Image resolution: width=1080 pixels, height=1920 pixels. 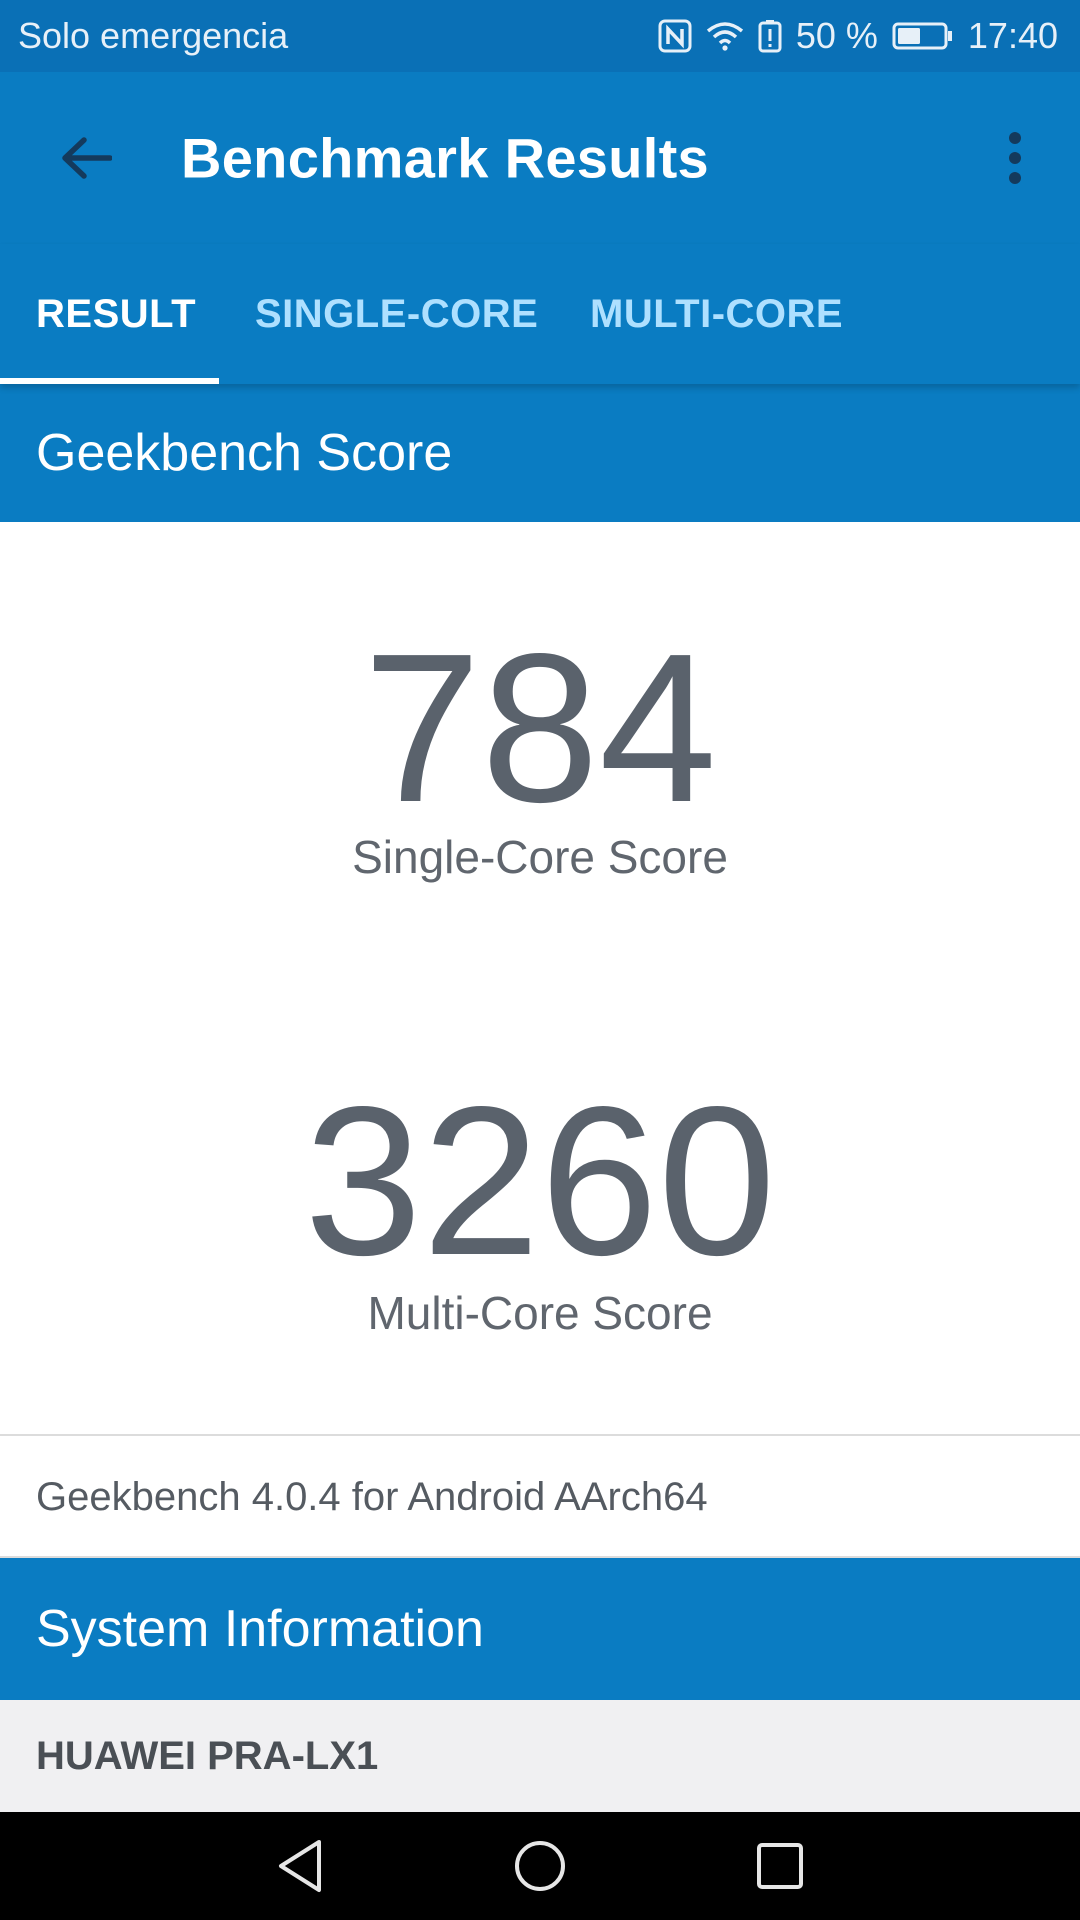 I want to click on device-model: HUAWEI PRA-LX1, so click(x=540, y=1756).